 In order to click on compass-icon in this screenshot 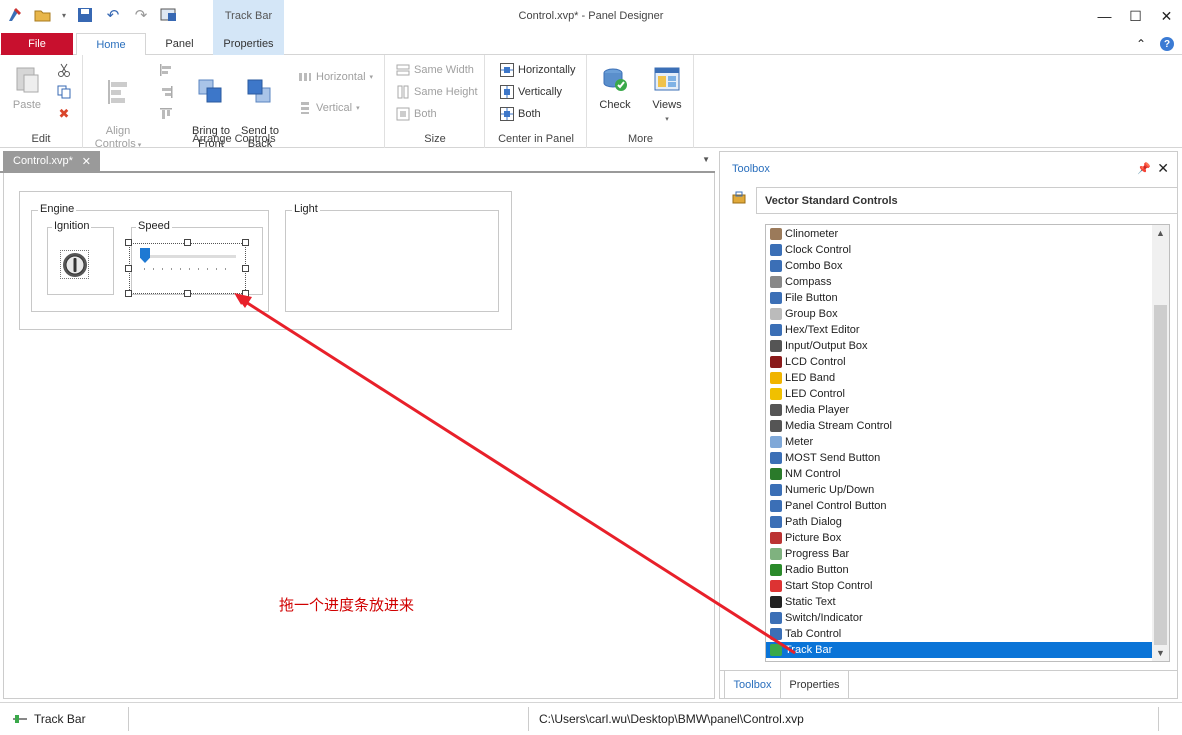, I will do `click(776, 282)`.